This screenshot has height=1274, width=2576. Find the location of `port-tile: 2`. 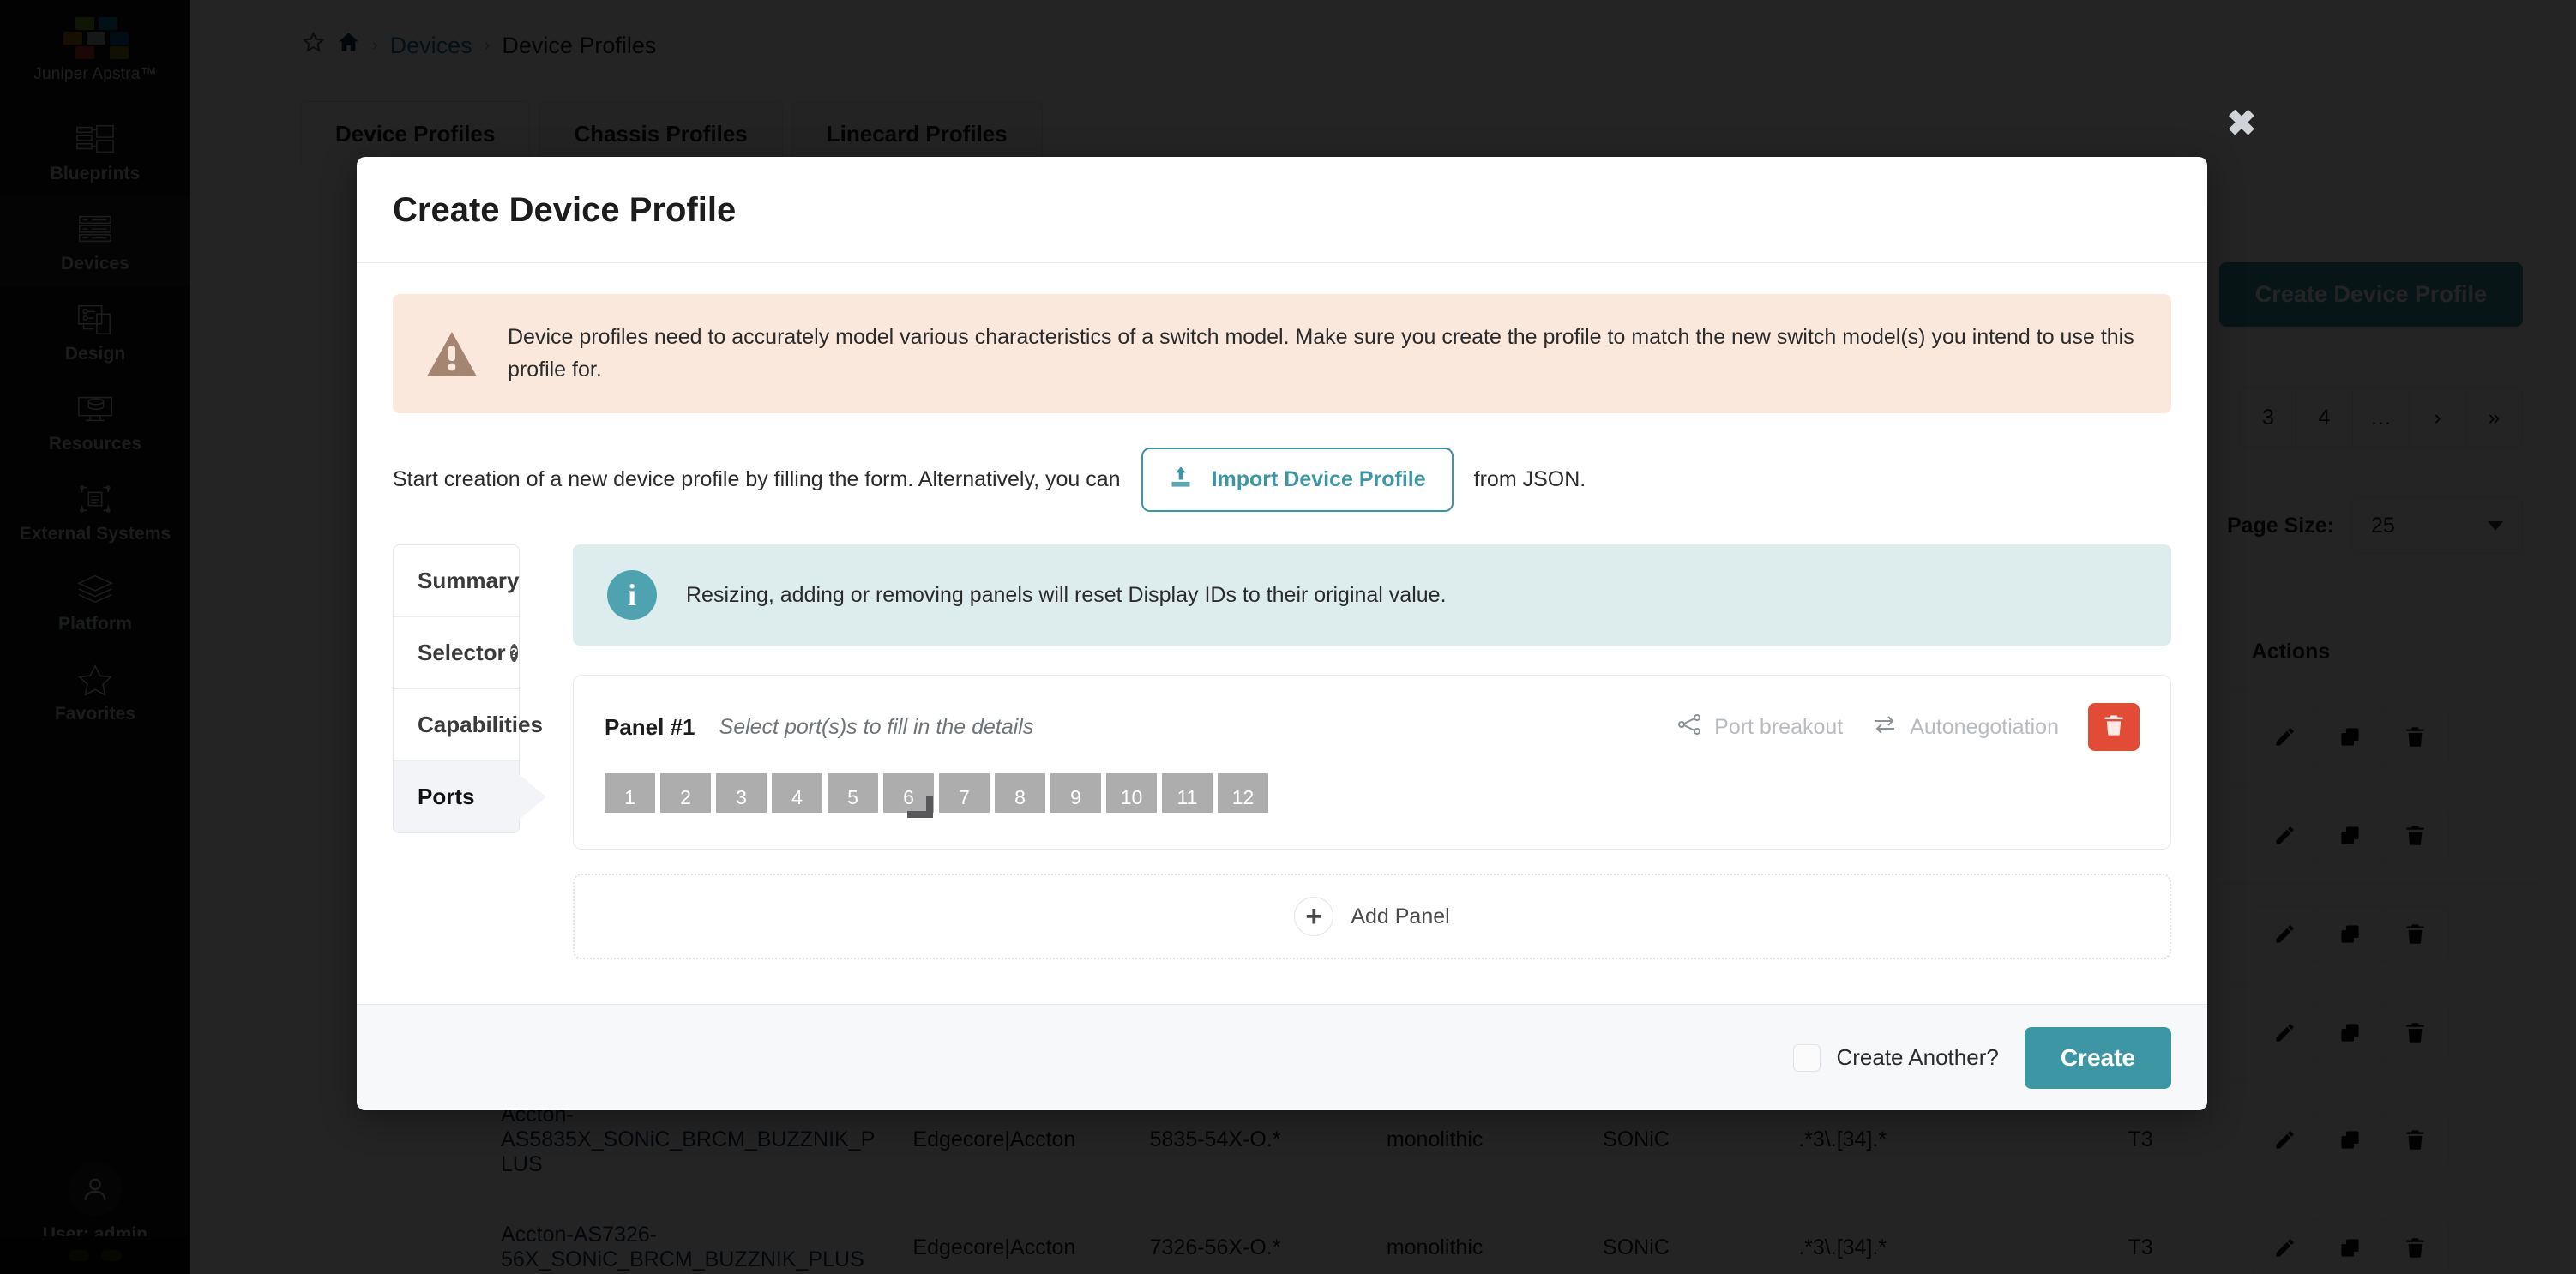

port-tile: 2 is located at coordinates (685, 793).